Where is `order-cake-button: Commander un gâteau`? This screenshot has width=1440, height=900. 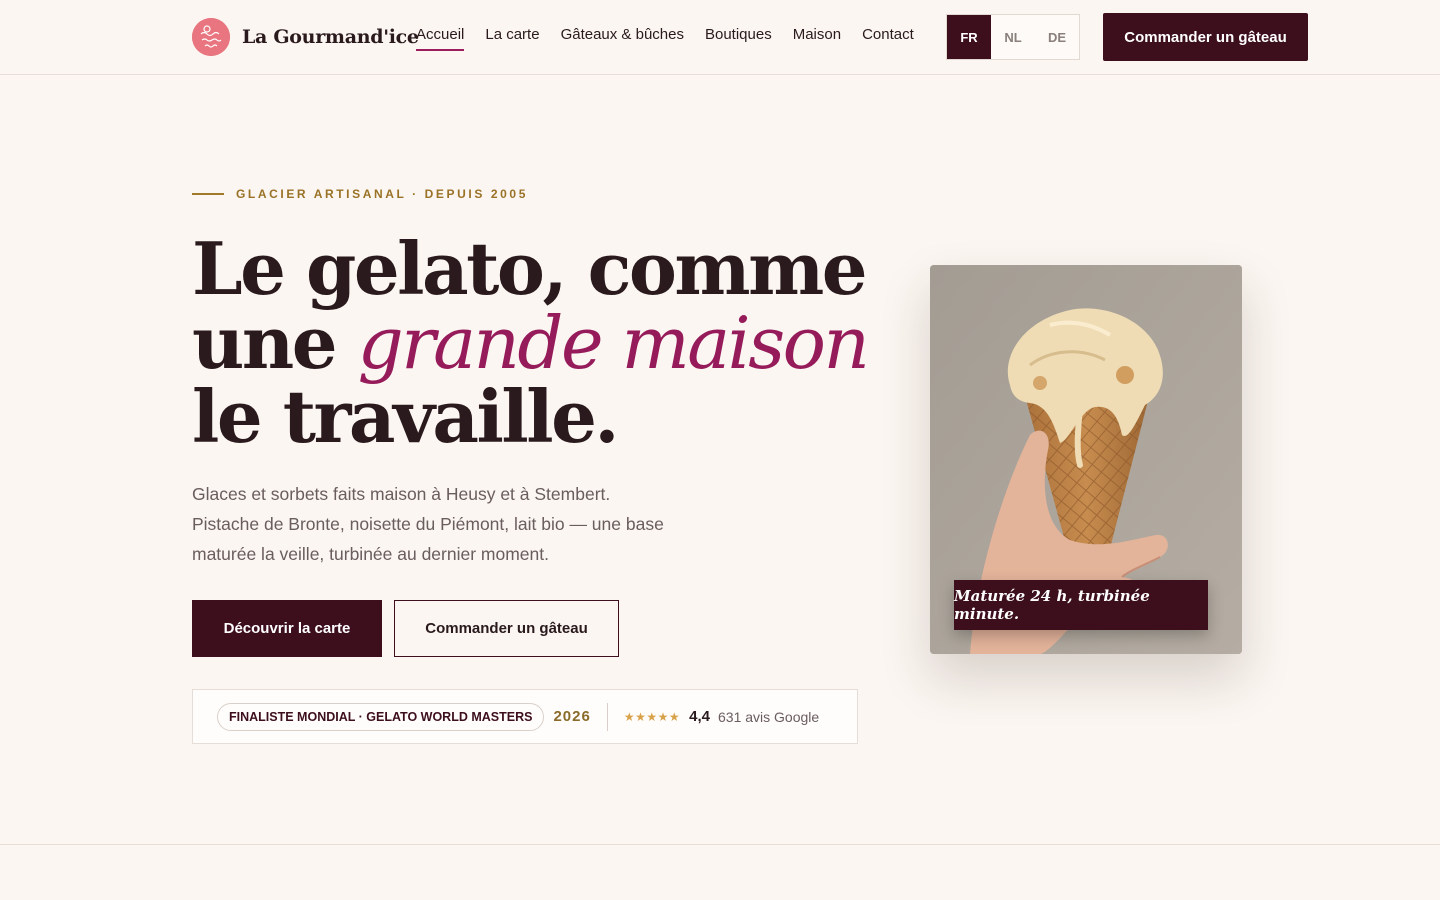 order-cake-button: Commander un gâteau is located at coordinates (506, 628).